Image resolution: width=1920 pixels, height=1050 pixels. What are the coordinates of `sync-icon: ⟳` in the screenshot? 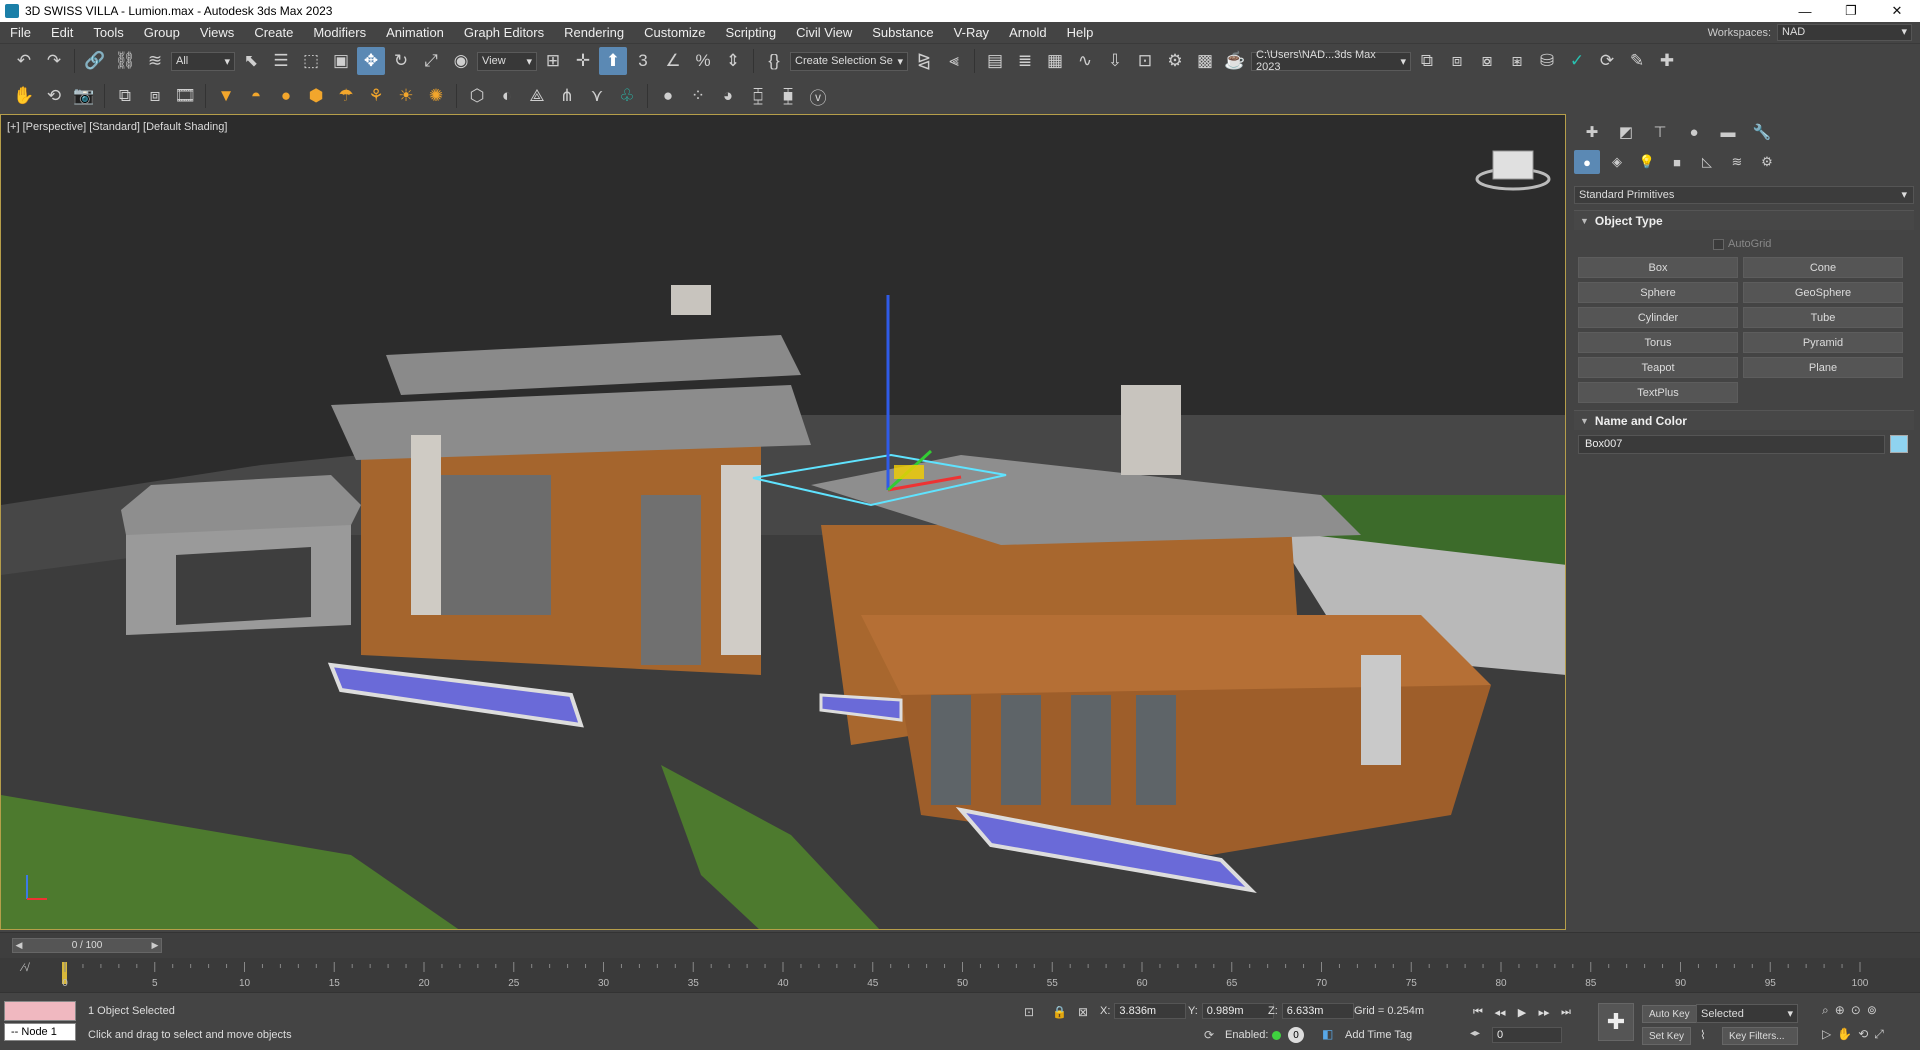 It's located at (1607, 61).